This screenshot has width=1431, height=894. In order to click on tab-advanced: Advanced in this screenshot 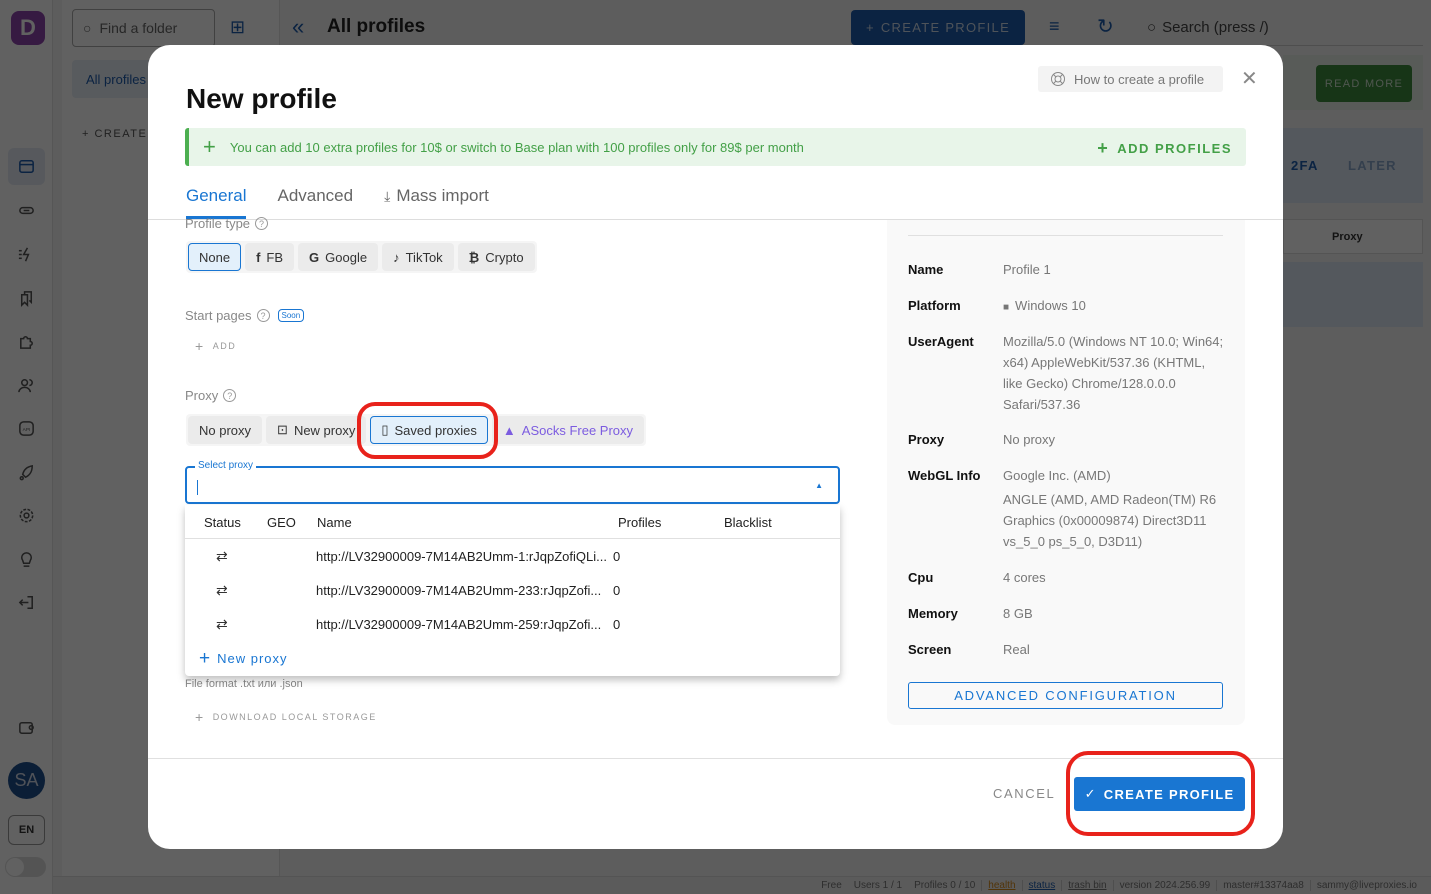, I will do `click(315, 201)`.